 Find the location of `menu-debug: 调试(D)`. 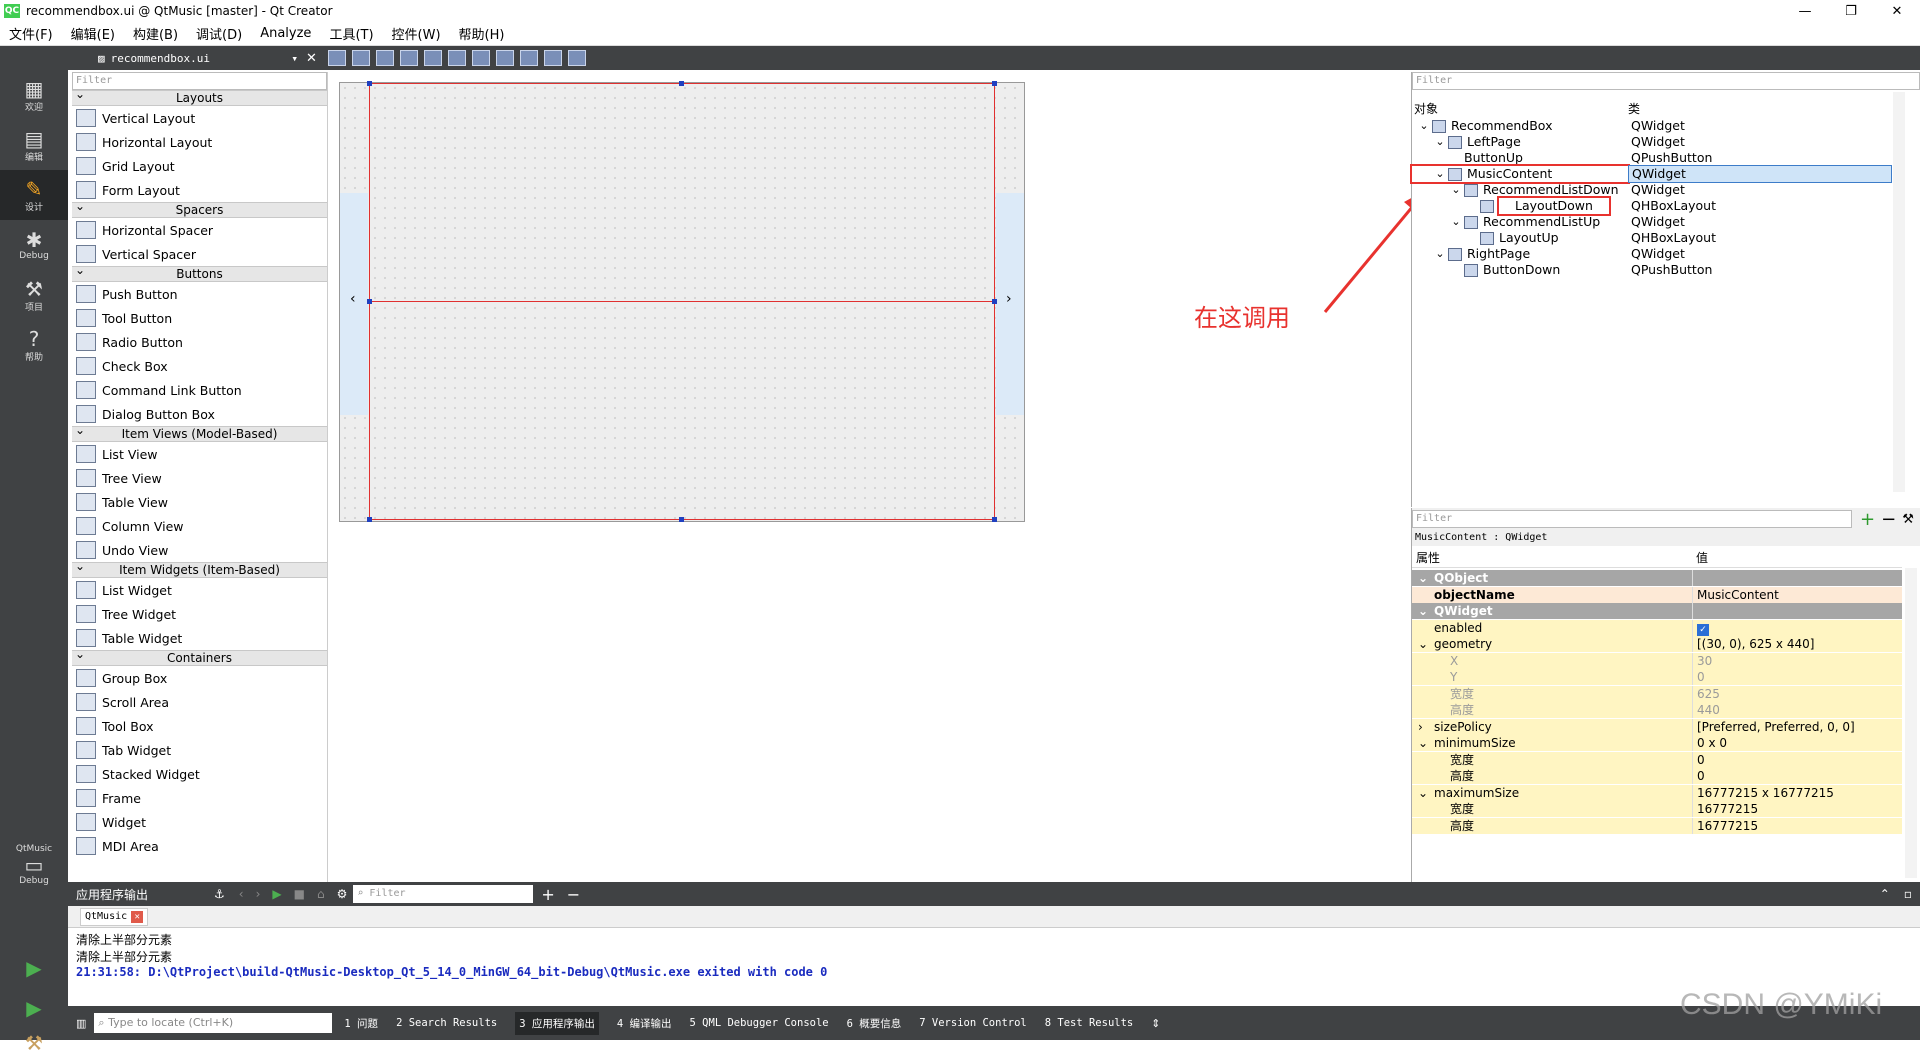

menu-debug: 调试(D) is located at coordinates (219, 33).